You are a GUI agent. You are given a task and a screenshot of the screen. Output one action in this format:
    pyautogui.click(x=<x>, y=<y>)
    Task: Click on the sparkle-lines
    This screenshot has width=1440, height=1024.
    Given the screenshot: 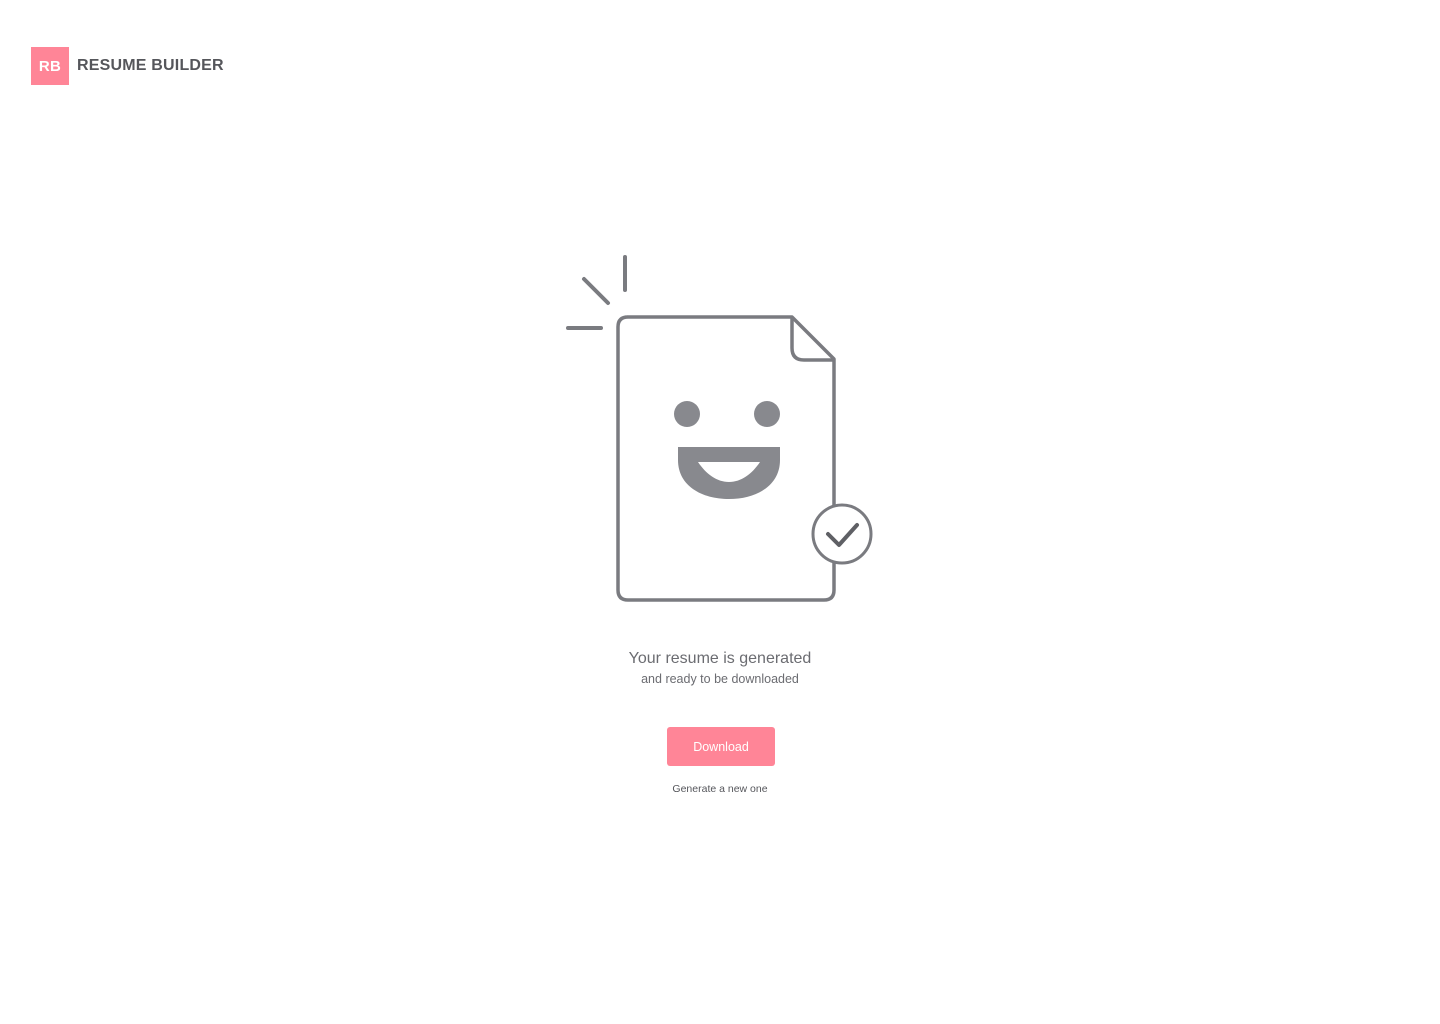 What is the action you would take?
    pyautogui.click(x=596, y=292)
    